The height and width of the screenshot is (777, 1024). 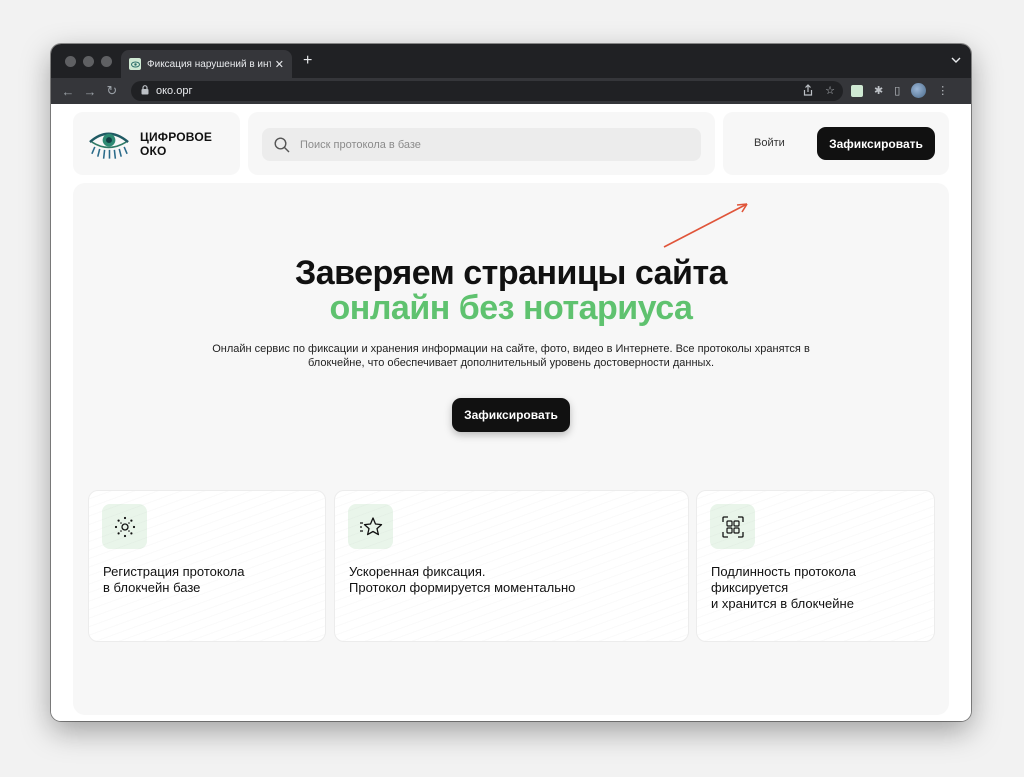 What do you see at coordinates (68, 91) in the screenshot?
I see `back-arrow-icon: ←` at bounding box center [68, 91].